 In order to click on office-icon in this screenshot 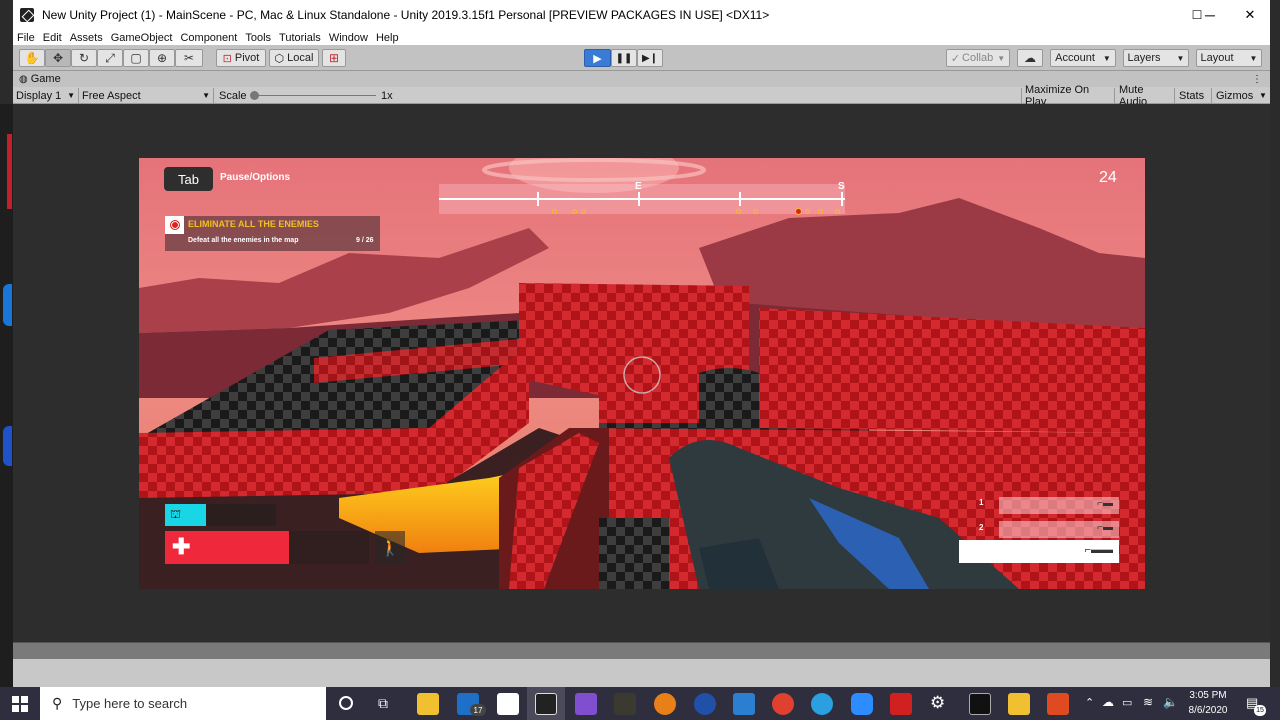, I will do `click(1058, 704)`.